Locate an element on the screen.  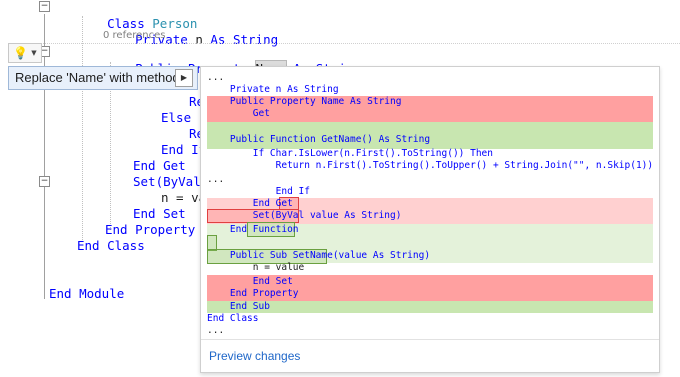
collapse-set-icon: − is located at coordinates (44, 181).